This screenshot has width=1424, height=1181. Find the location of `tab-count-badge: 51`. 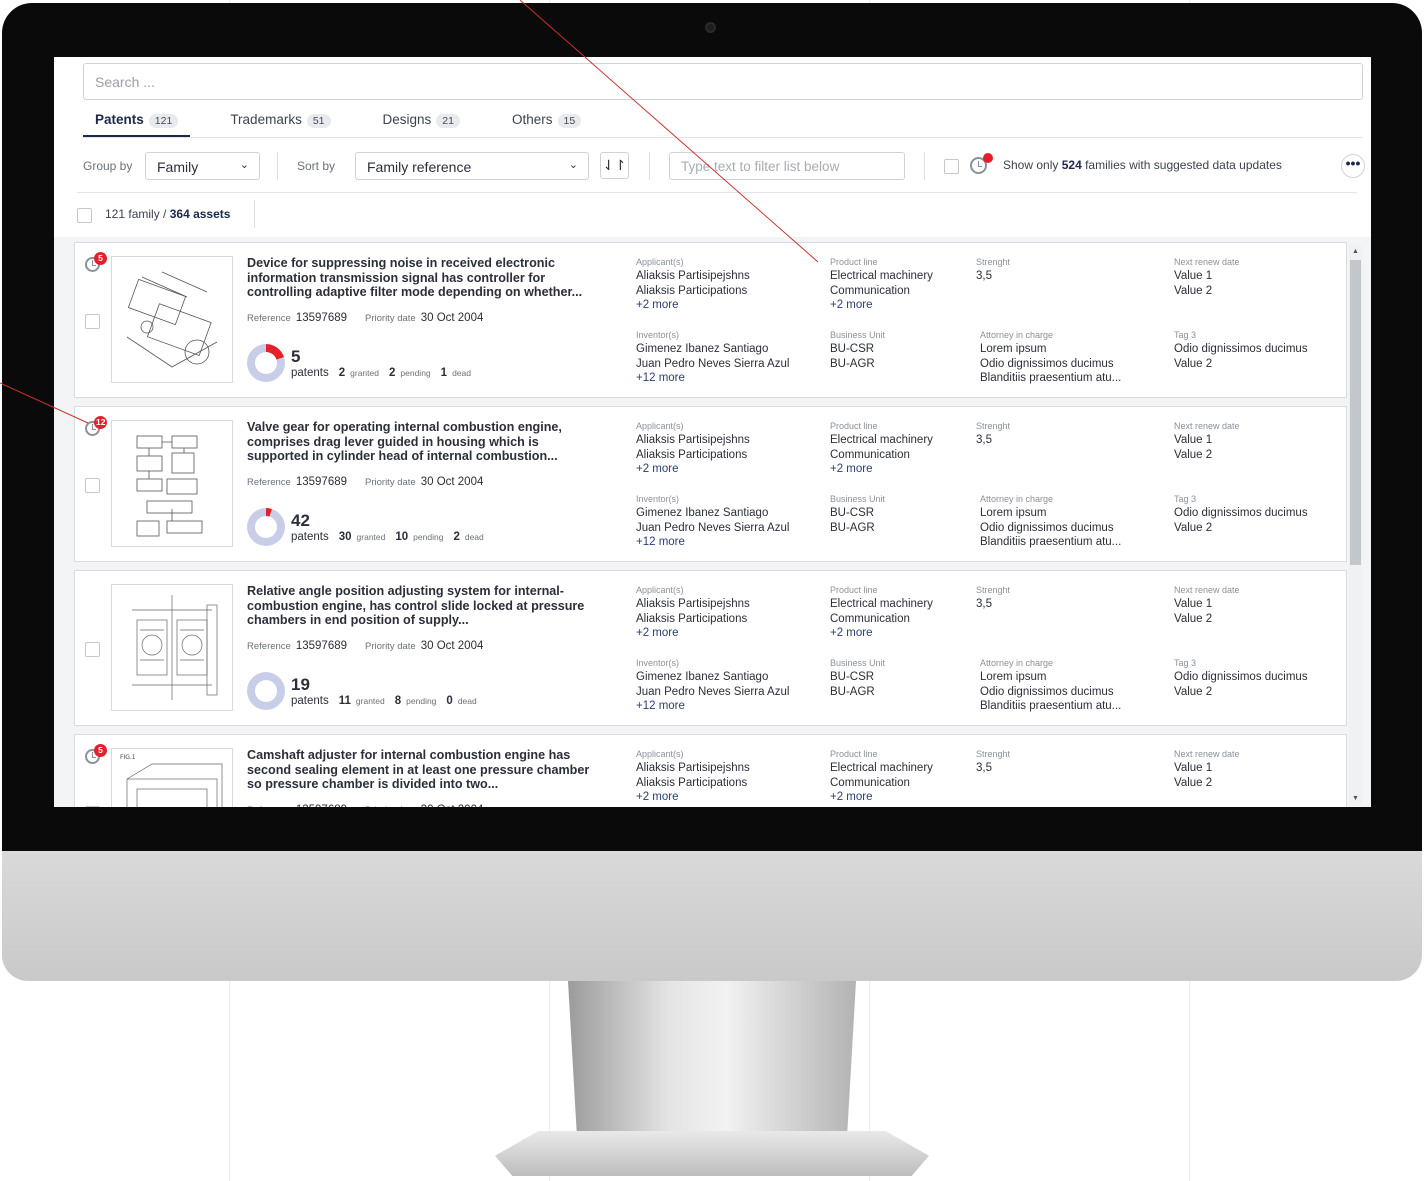

tab-count-badge: 51 is located at coordinates (318, 121).